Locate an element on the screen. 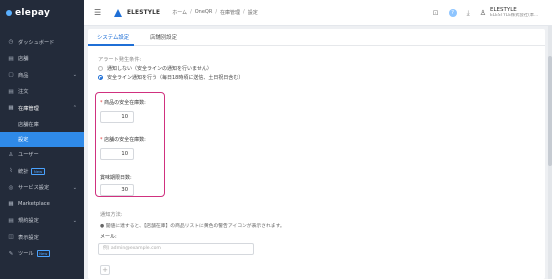 The image size is (552, 279). active-tab-indicator is located at coordinates (111, 45).